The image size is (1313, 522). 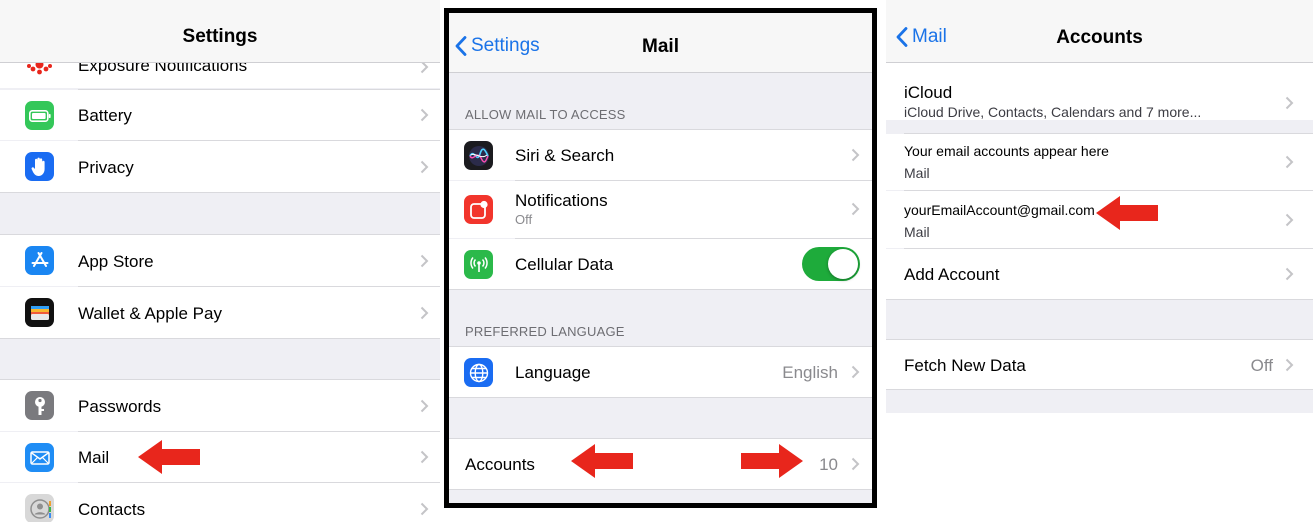 I want to click on gmail-account-label: yourEmailAccount@gmail.com, so click(x=999, y=210).